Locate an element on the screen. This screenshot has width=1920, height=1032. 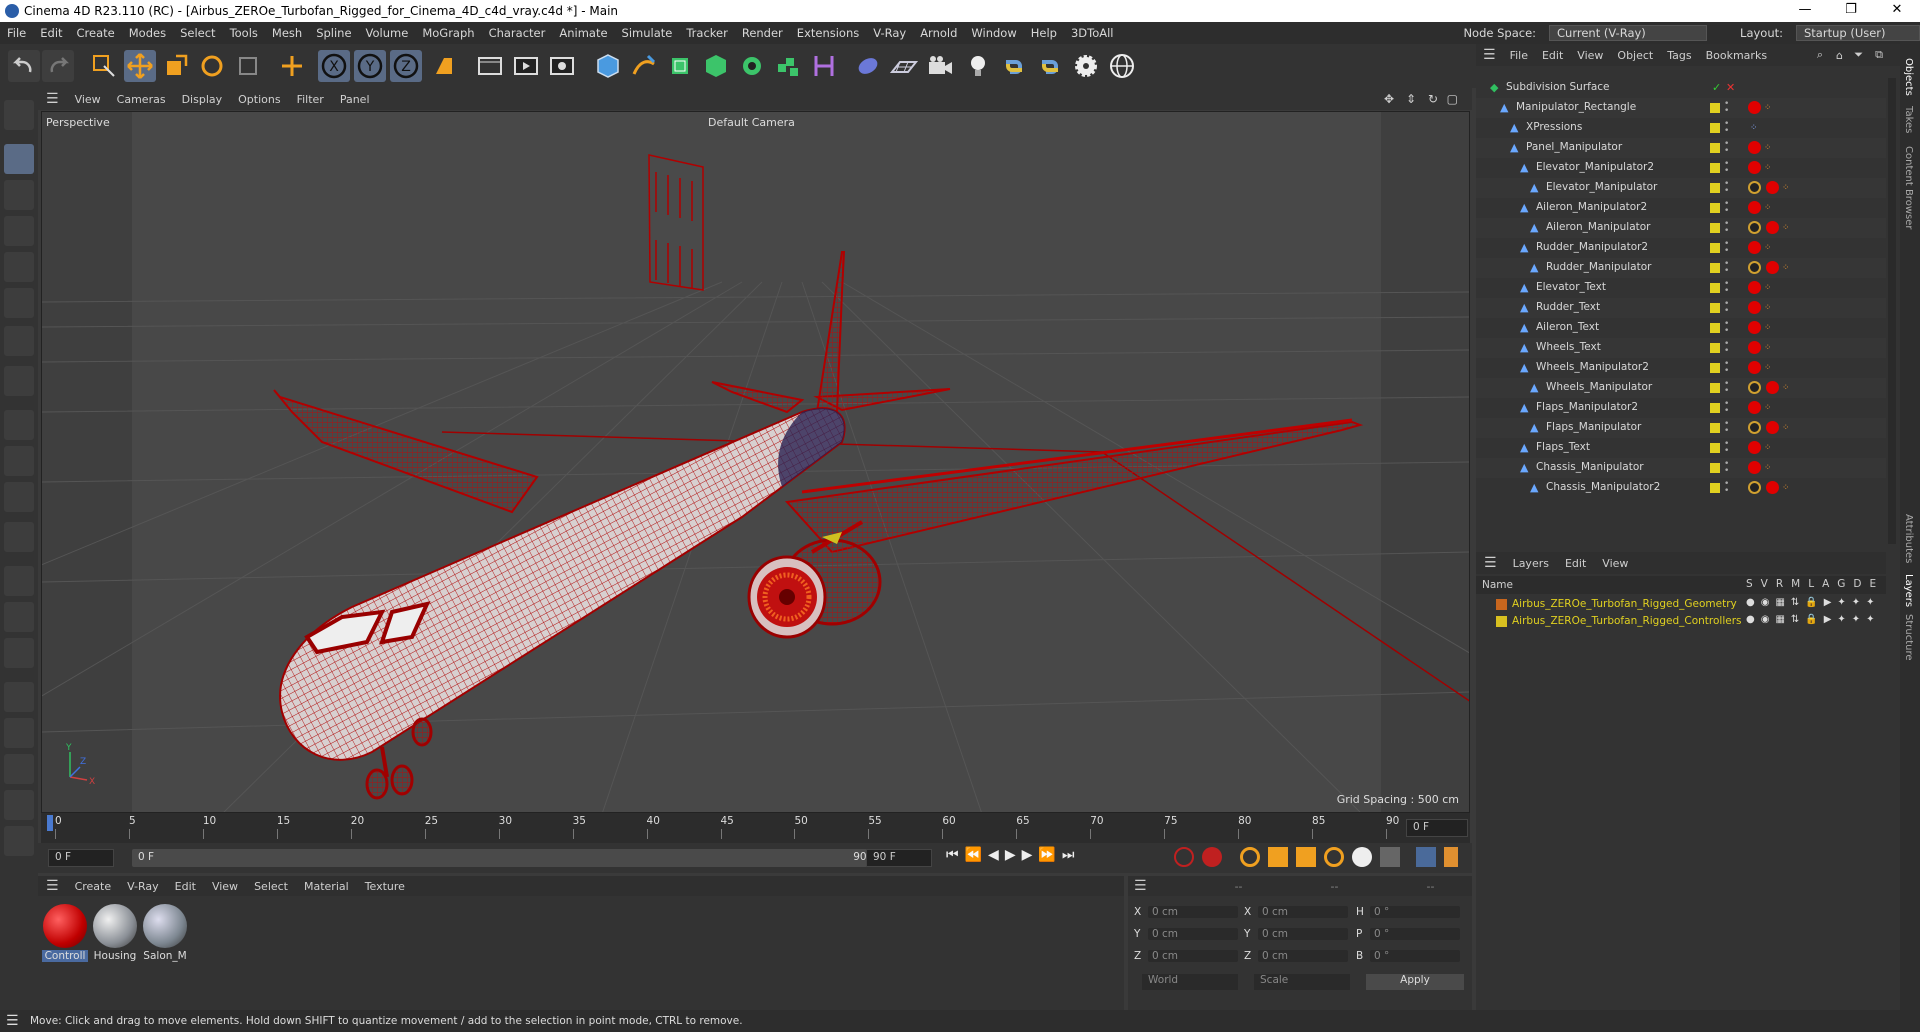
axis-mode-icon is located at coordinates (19, 381).